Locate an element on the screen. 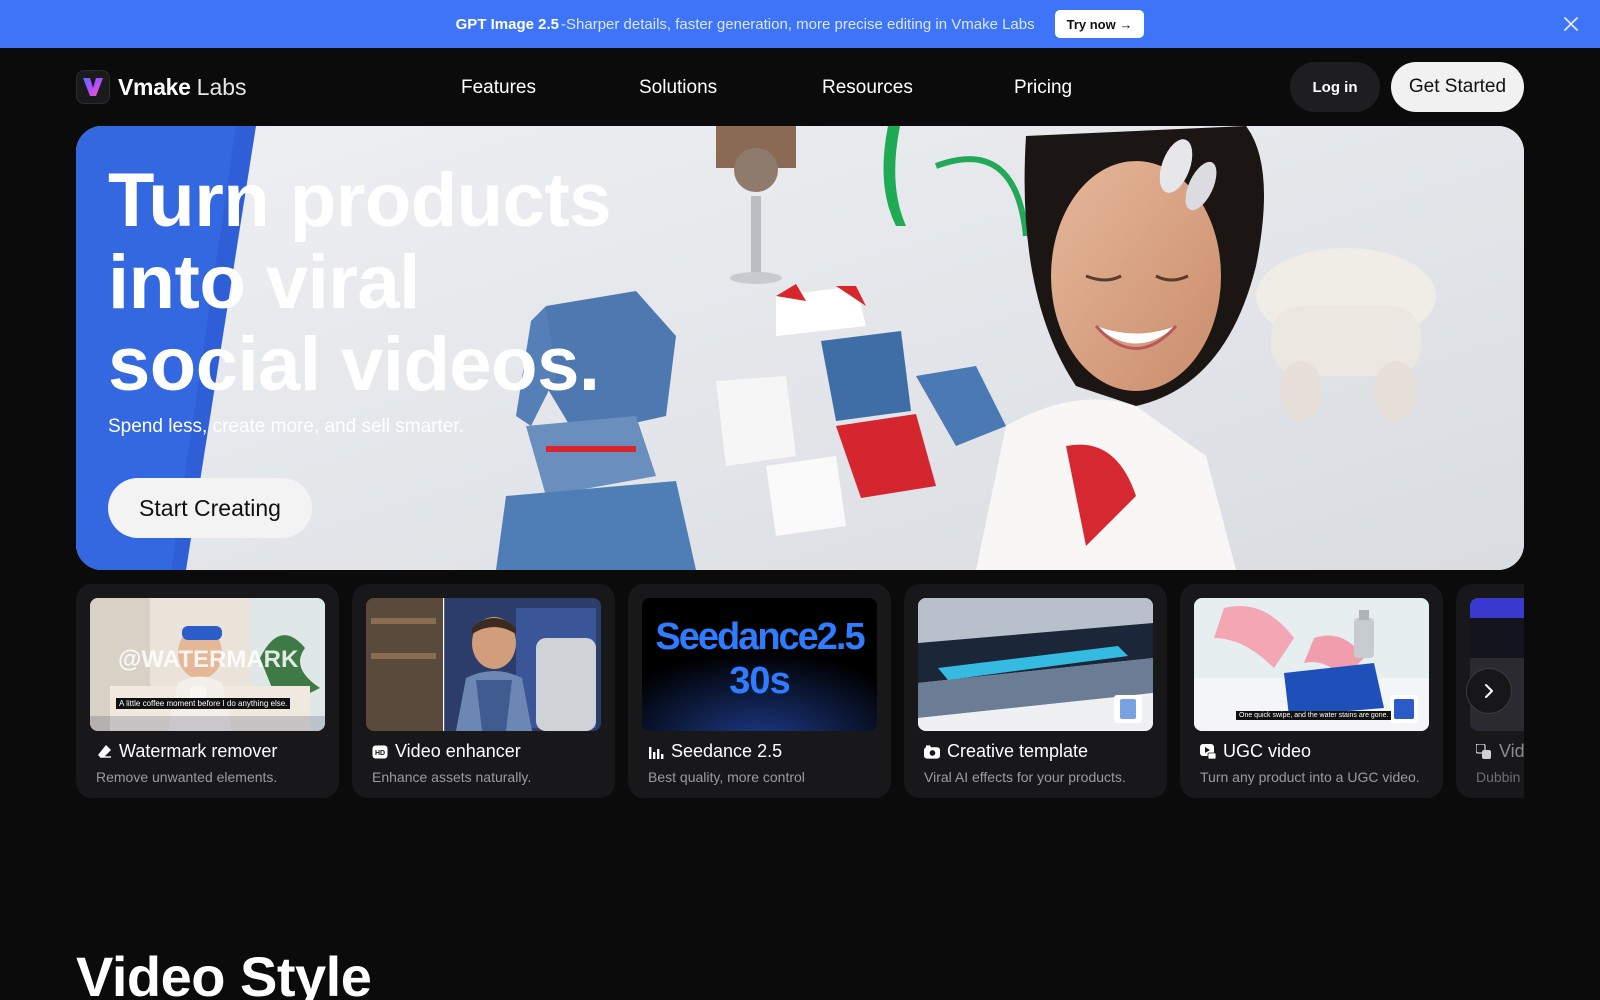 Image resolution: width=1600 pixels, height=1000 pixels. card-title-text: Video enhancer is located at coordinates (458, 751).